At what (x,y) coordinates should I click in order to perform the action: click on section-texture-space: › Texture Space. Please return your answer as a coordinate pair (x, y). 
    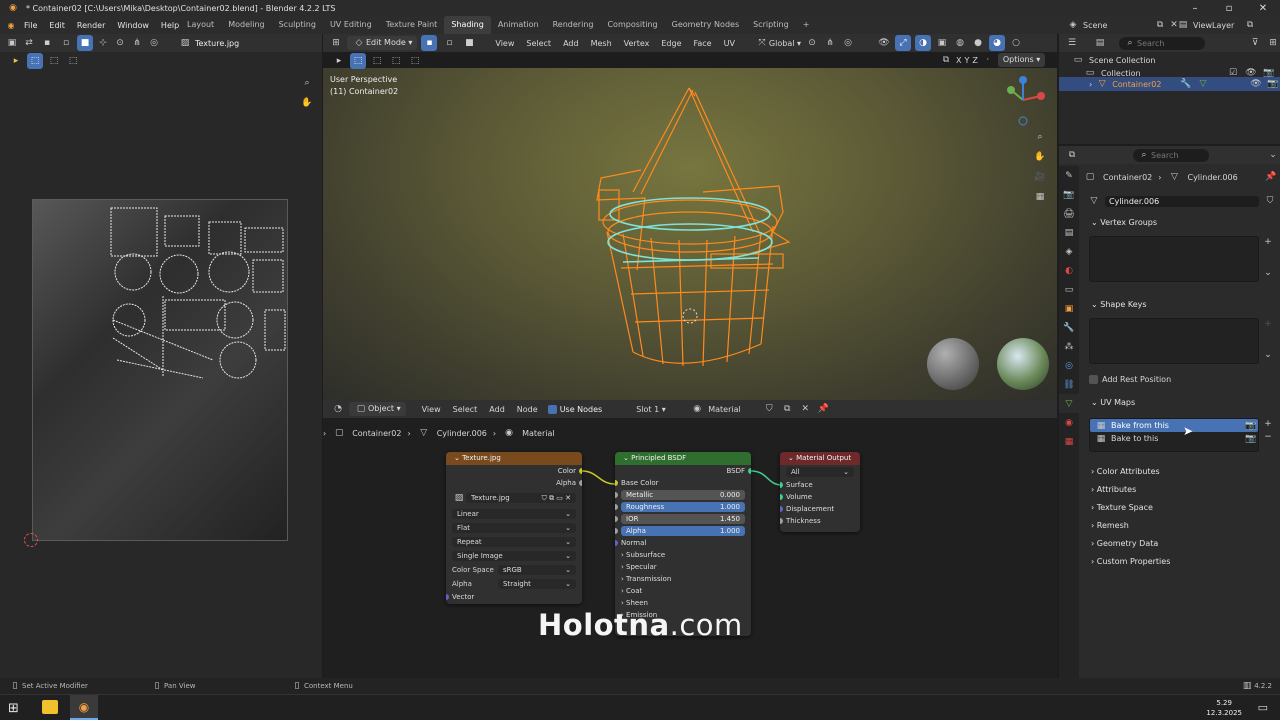
    Looking at the image, I should click on (1180, 508).